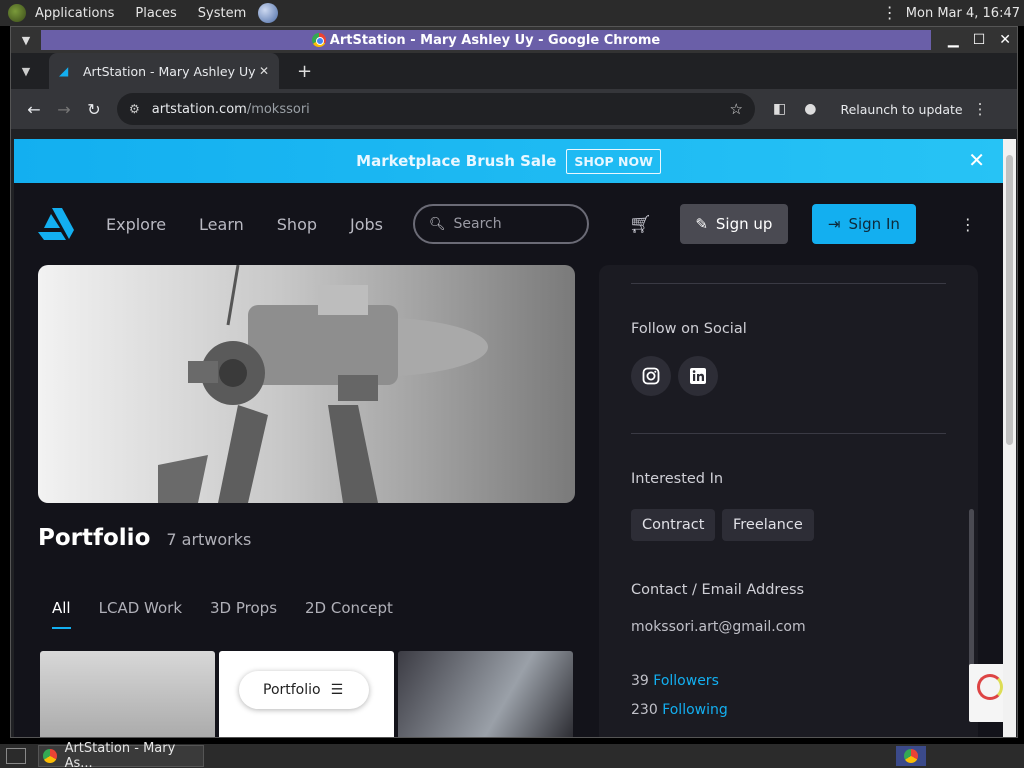 The height and width of the screenshot is (768, 1024). I want to click on follow-on-social-label: Follow on Social, so click(689, 329).